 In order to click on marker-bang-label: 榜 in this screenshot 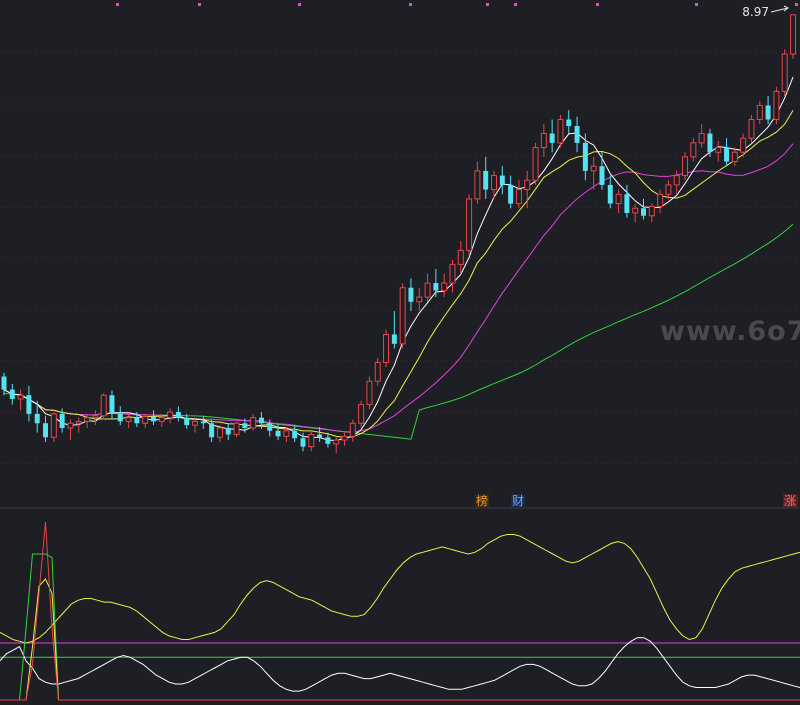, I will do `click(482, 500)`.